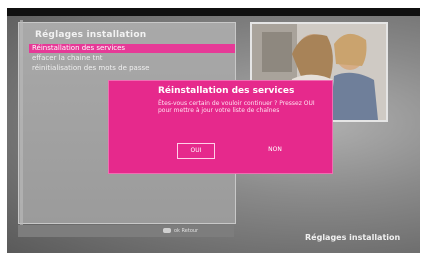 This screenshot has height=260, width=428. Describe the element at coordinates (196, 151) in the screenshot. I see `yes-button: OUI` at that location.